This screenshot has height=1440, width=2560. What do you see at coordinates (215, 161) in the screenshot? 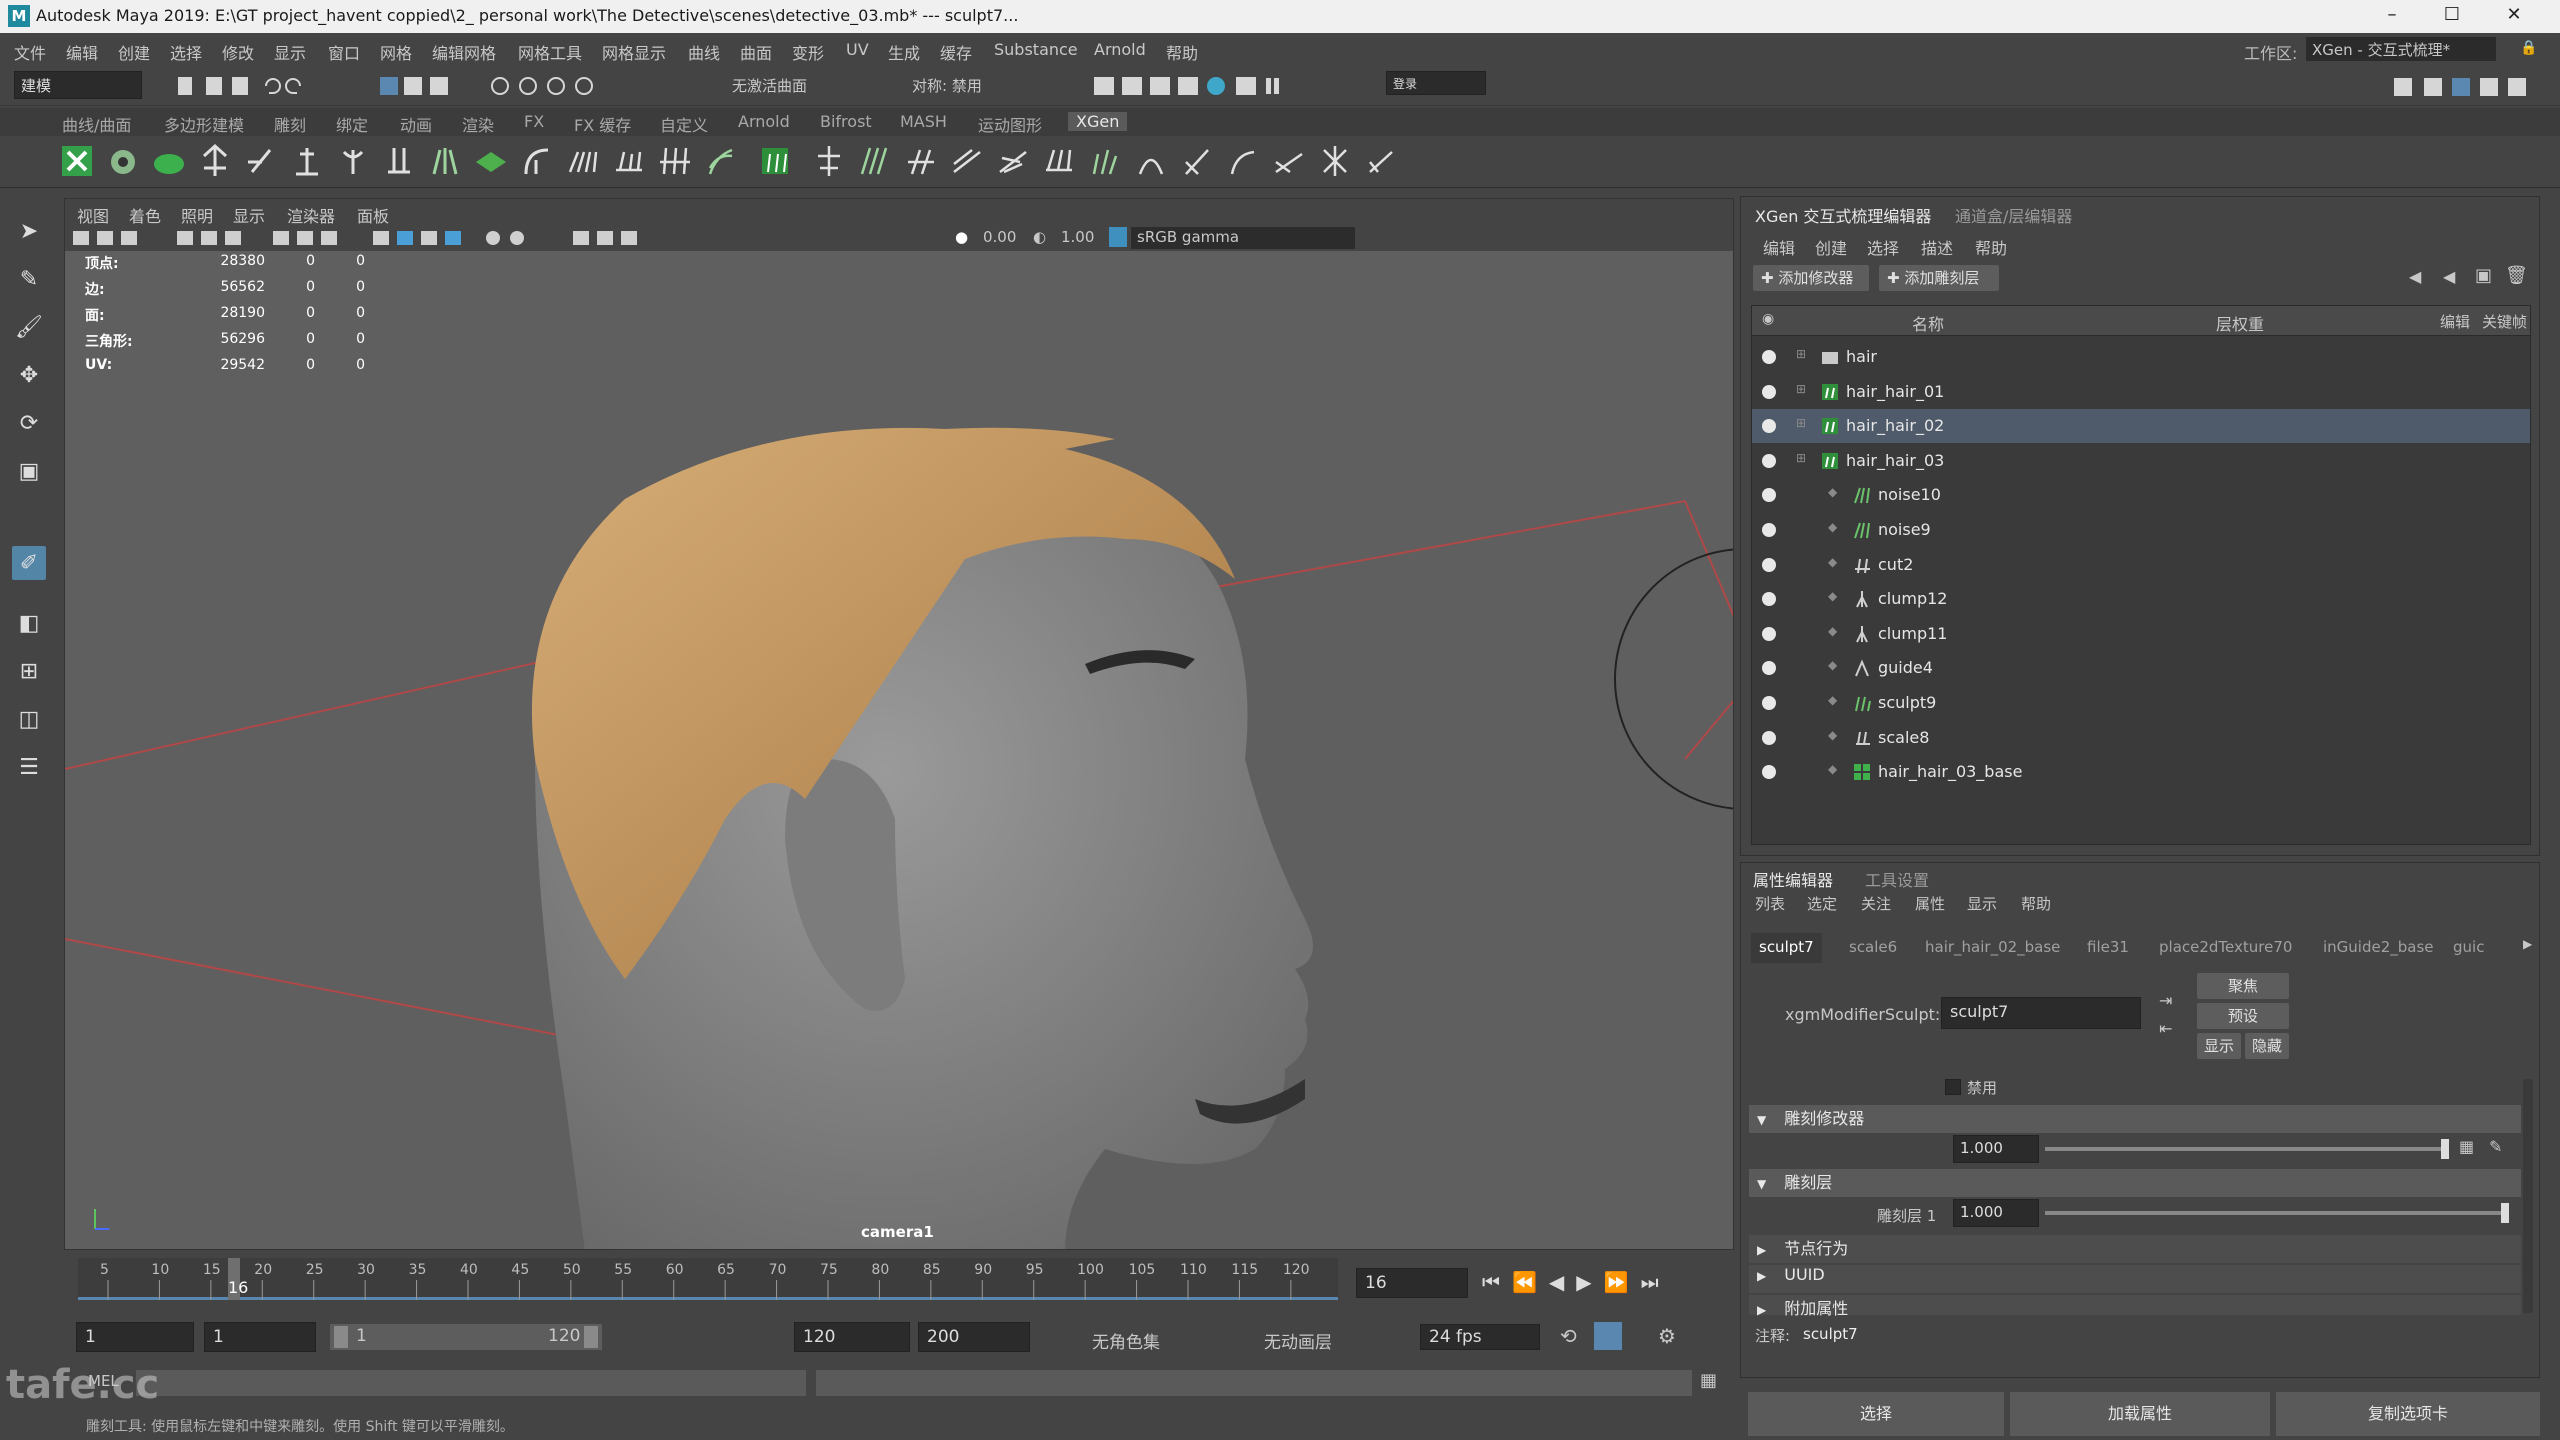
I see `place-guides-icon` at bounding box center [215, 161].